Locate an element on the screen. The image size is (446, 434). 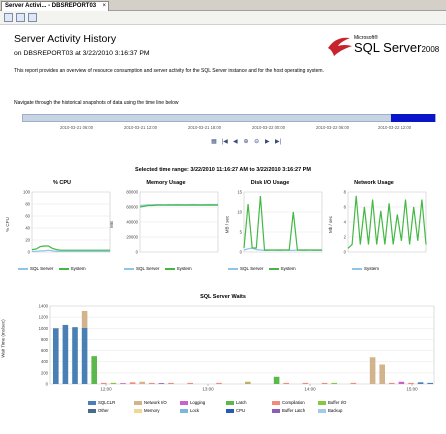
next-icon: ▶ is located at coordinates (267, 142).